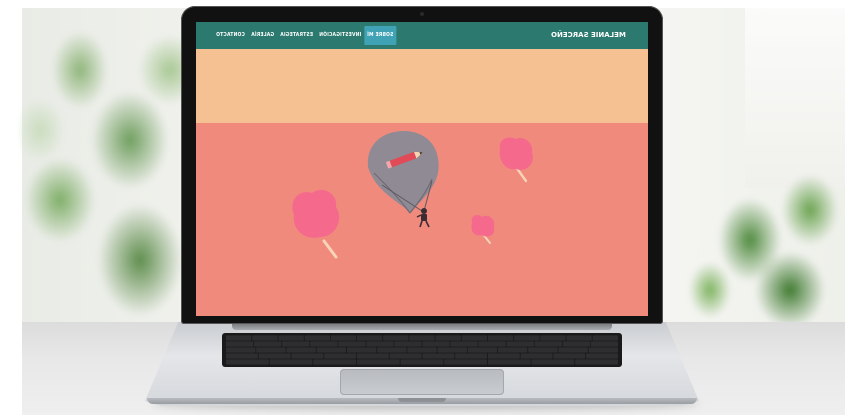 Image resolution: width=845 pixels, height=415 pixels. What do you see at coordinates (422, 86) in the screenshot?
I see `hero-top-band` at bounding box center [422, 86].